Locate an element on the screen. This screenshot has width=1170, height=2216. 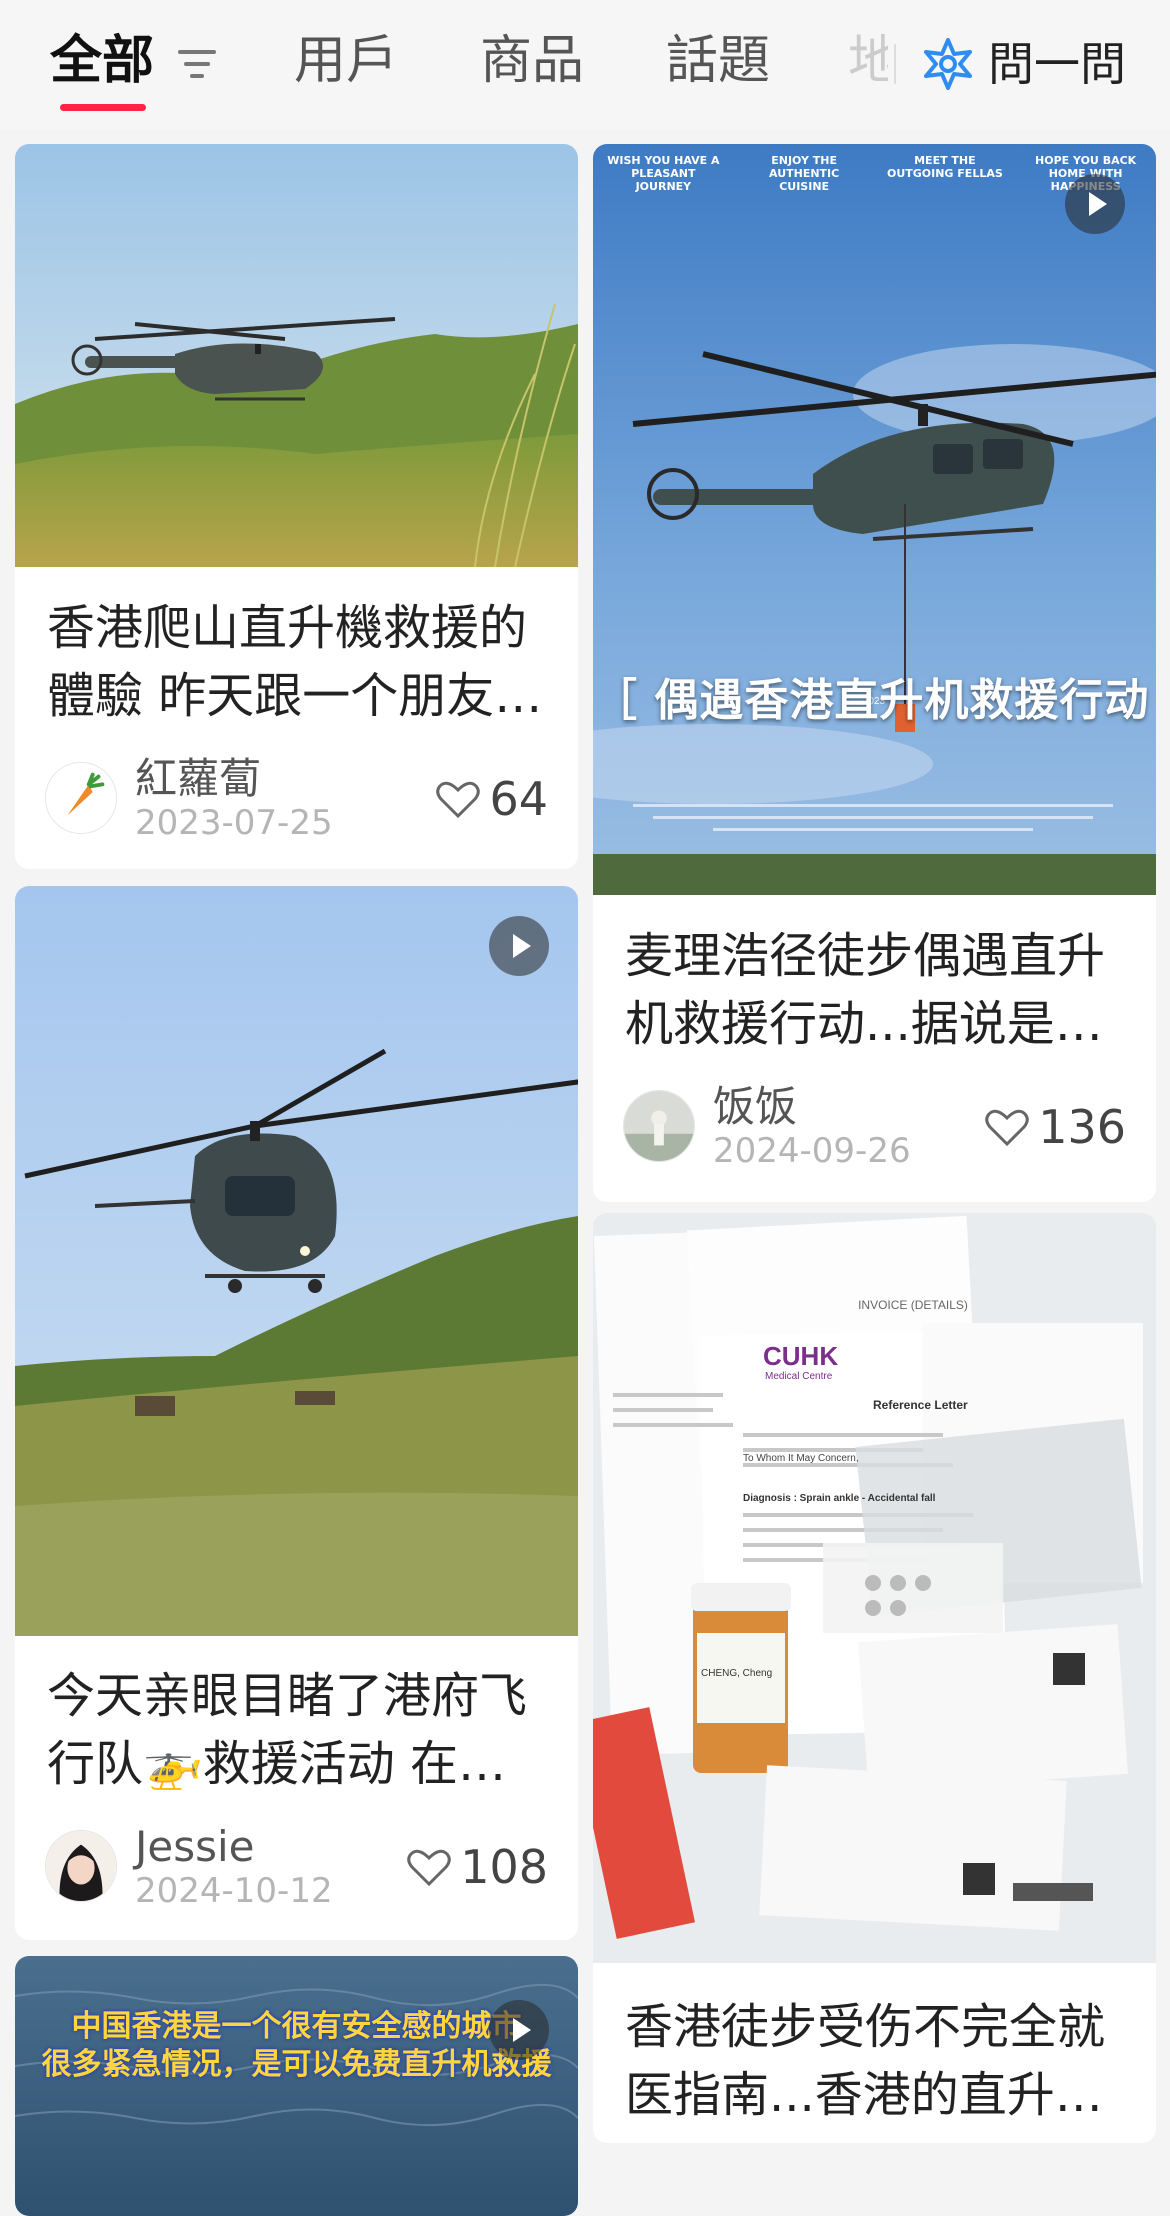
like-count: 136 is located at coordinates (1082, 1127).